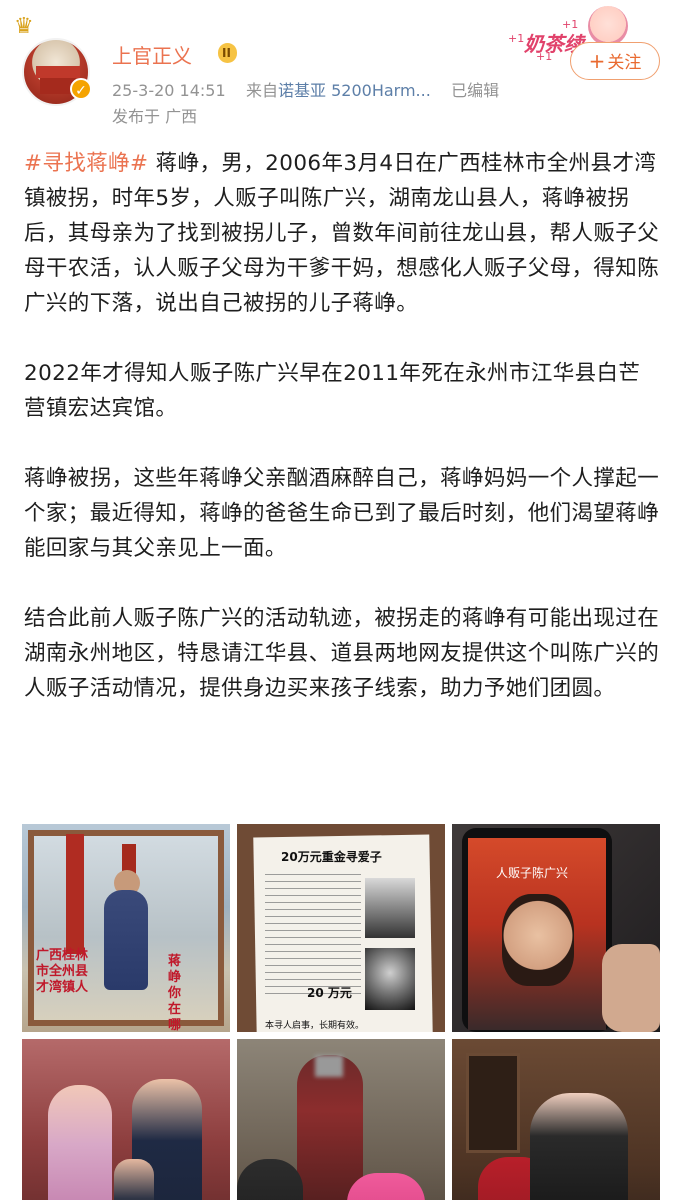  Describe the element at coordinates (126, 940) in the screenshot. I see `child-figure` at that location.